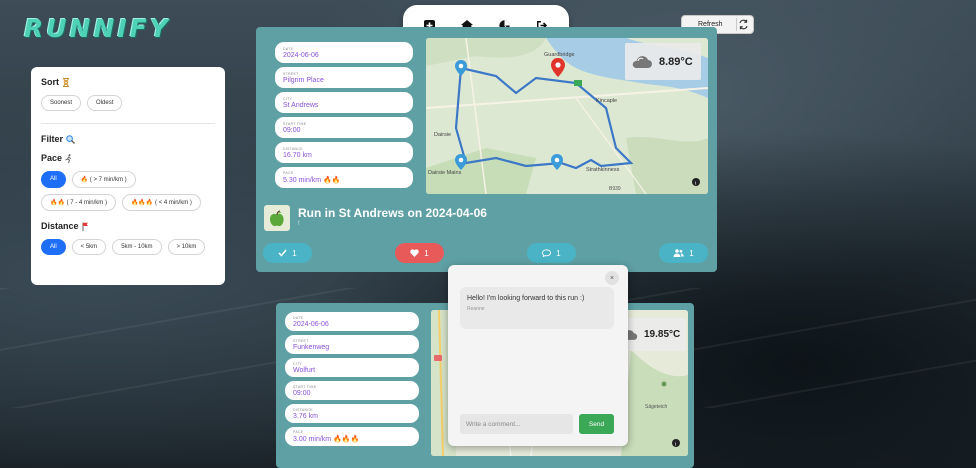 The height and width of the screenshot is (468, 976). I want to click on like-button: 1, so click(419, 253).